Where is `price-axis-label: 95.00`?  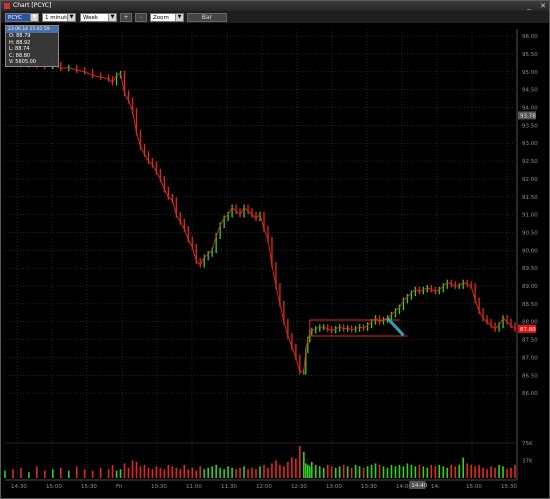 price-axis-label: 95.00 is located at coordinates (530, 73).